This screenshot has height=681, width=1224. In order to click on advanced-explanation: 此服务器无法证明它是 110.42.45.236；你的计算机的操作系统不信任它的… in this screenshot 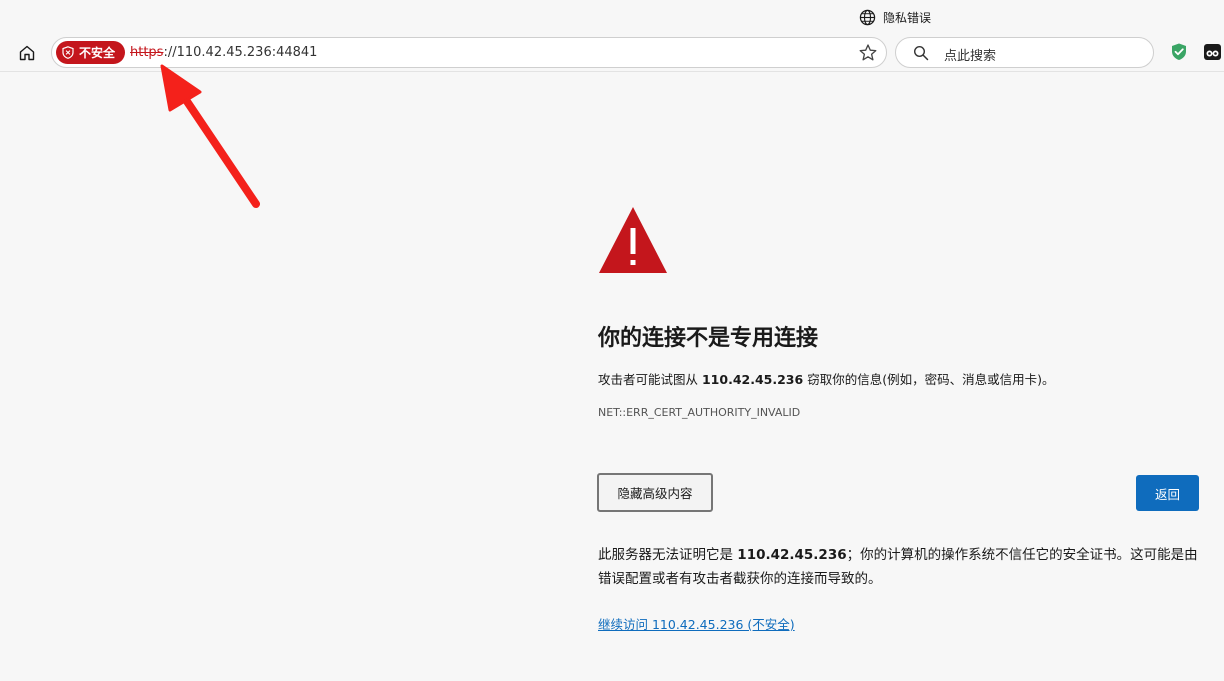, I will do `click(901, 567)`.